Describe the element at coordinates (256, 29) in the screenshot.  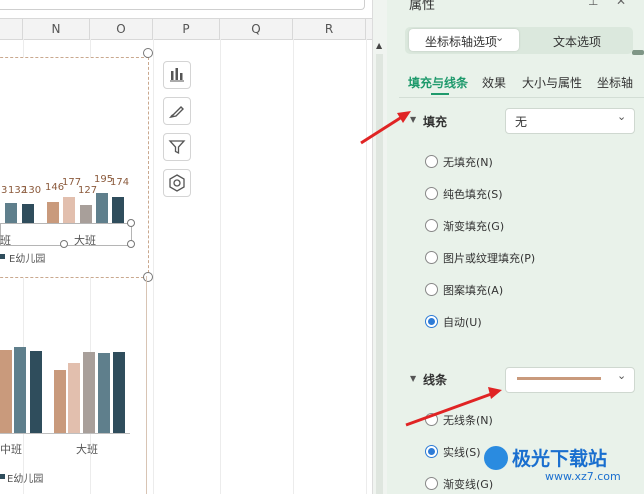
I see `column-header-q: Q` at that location.